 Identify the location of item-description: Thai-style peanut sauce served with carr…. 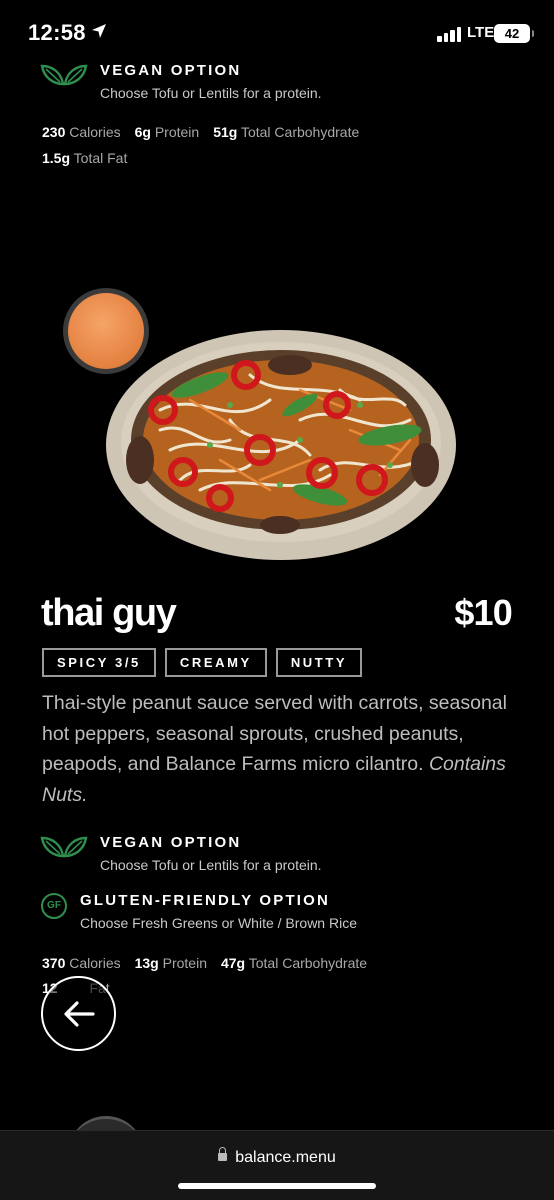
(274, 749).